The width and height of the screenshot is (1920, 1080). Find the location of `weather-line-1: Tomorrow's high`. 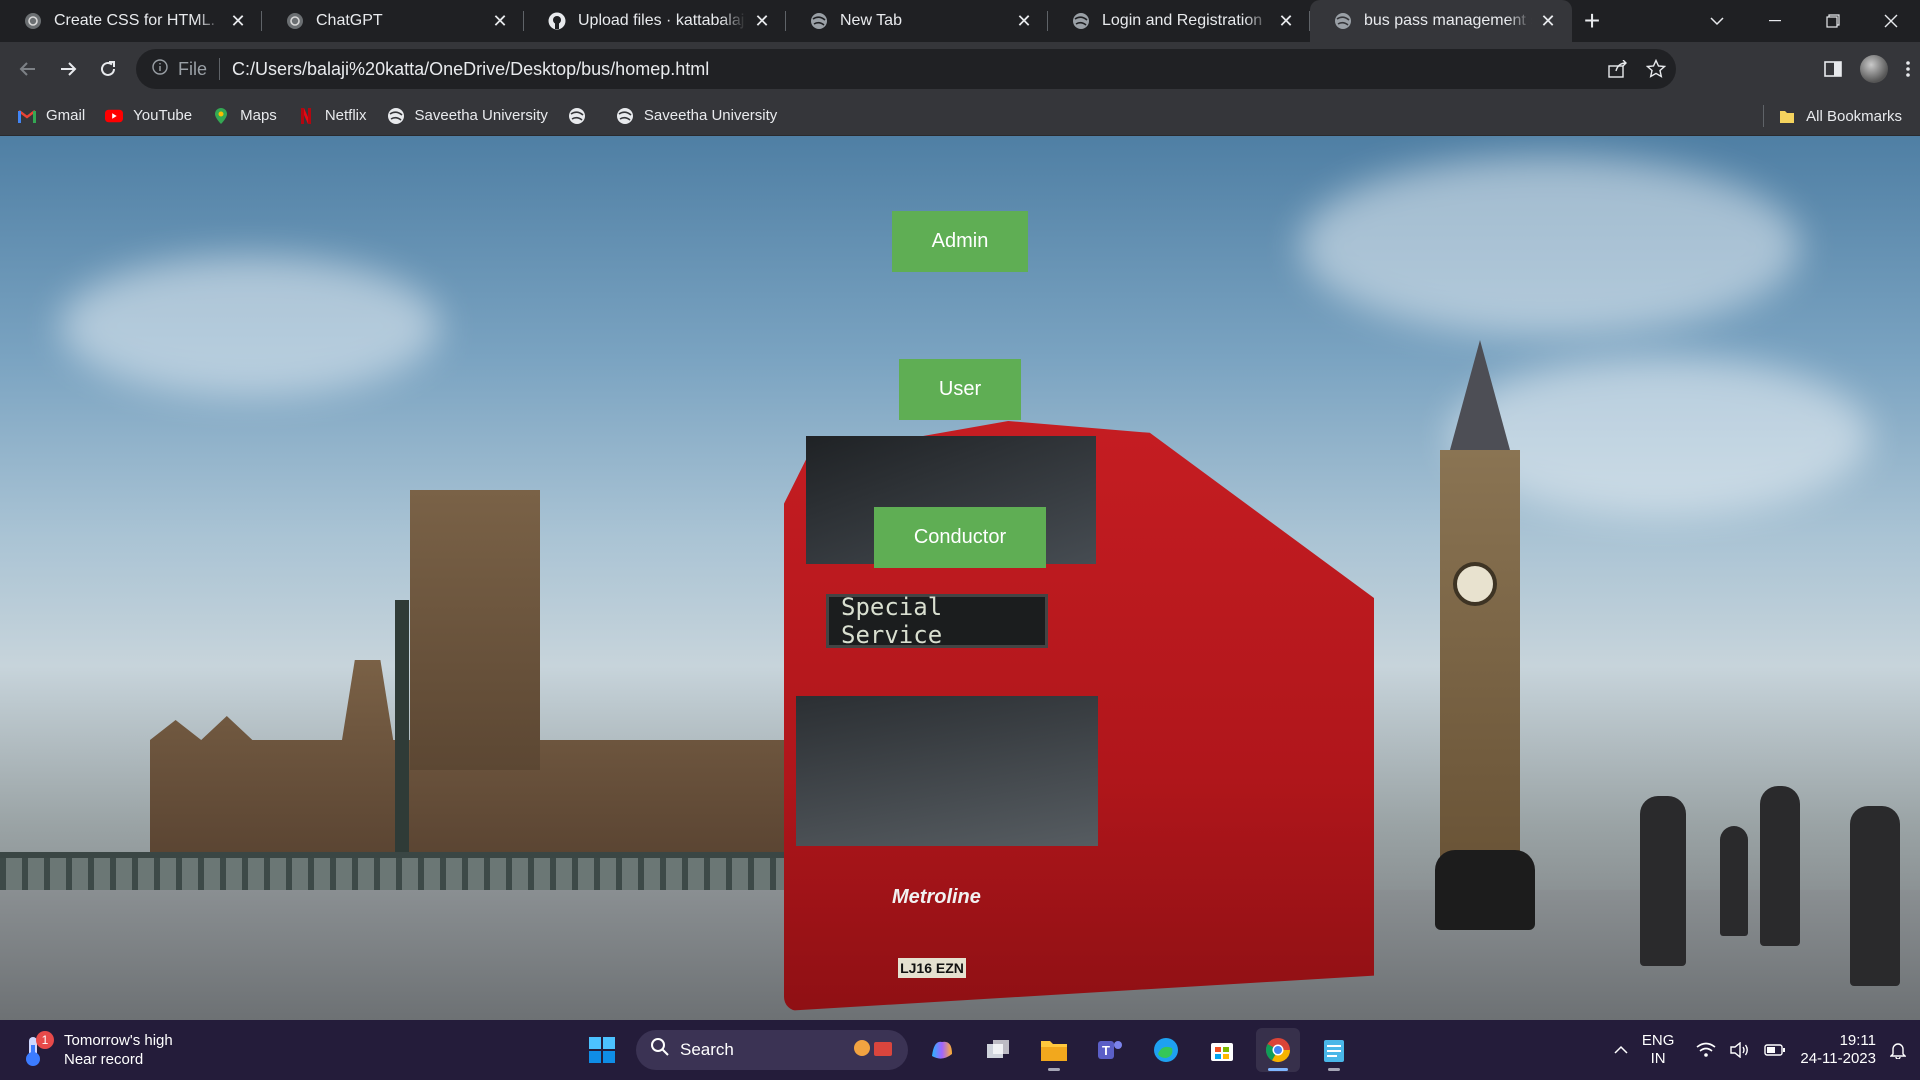

weather-line-1: Tomorrow's high is located at coordinates (118, 1040).